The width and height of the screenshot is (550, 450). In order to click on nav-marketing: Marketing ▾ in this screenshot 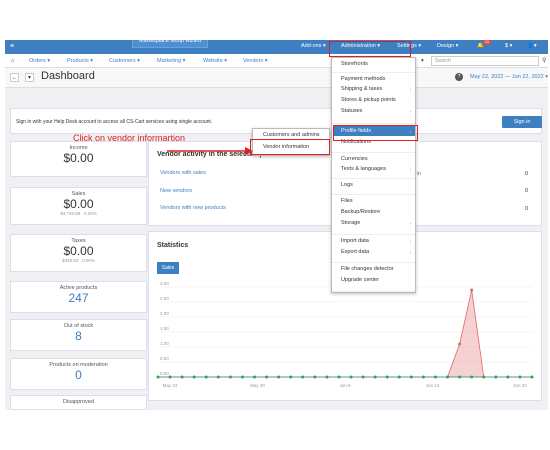, I will do `click(171, 61)`.